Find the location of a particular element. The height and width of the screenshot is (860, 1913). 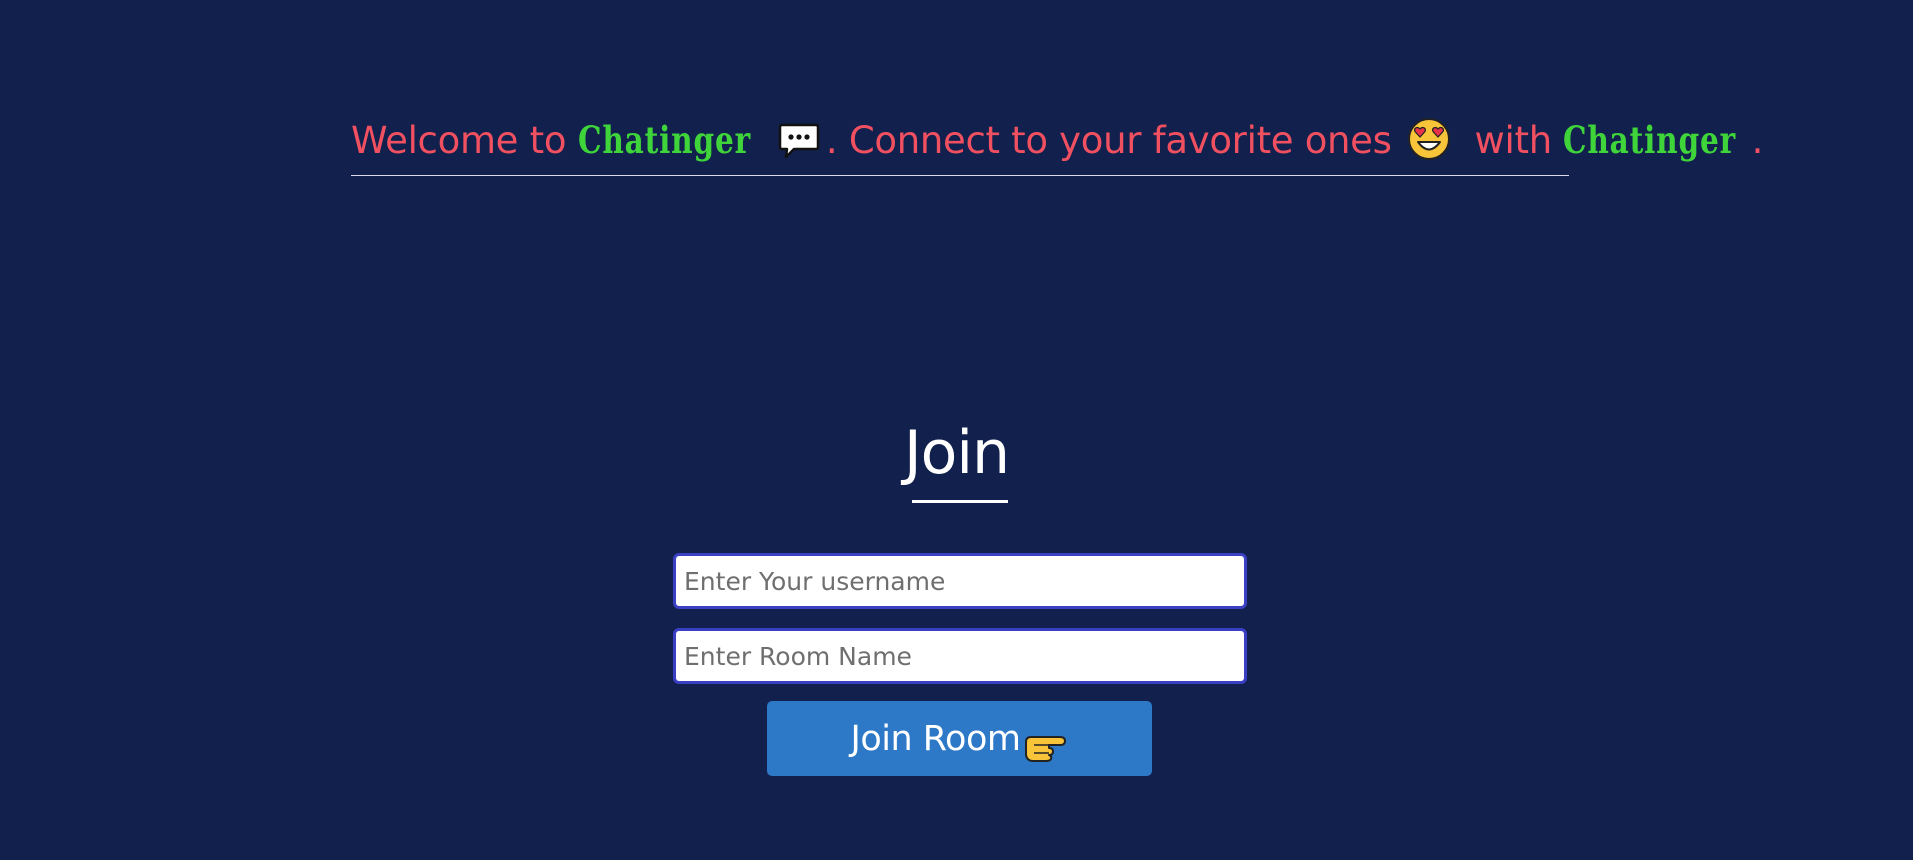

join-room-button-label: Join Room is located at coordinates (935, 738).